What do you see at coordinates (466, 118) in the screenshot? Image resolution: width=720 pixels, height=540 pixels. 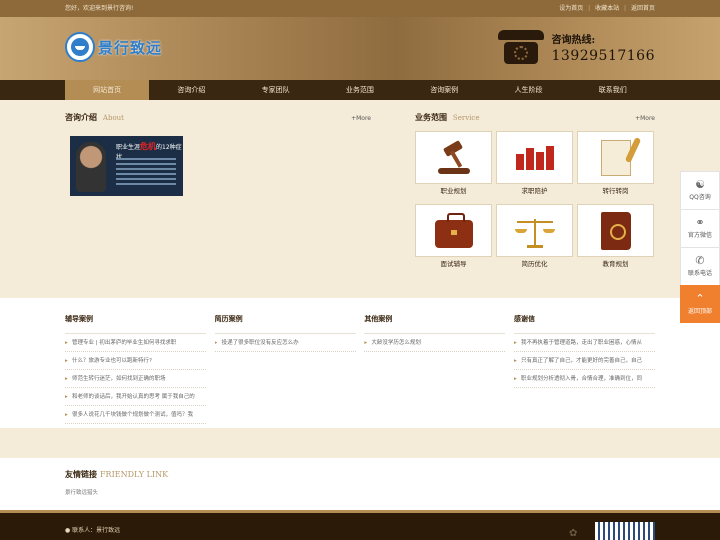 I see `service-subtitle: Service` at bounding box center [466, 118].